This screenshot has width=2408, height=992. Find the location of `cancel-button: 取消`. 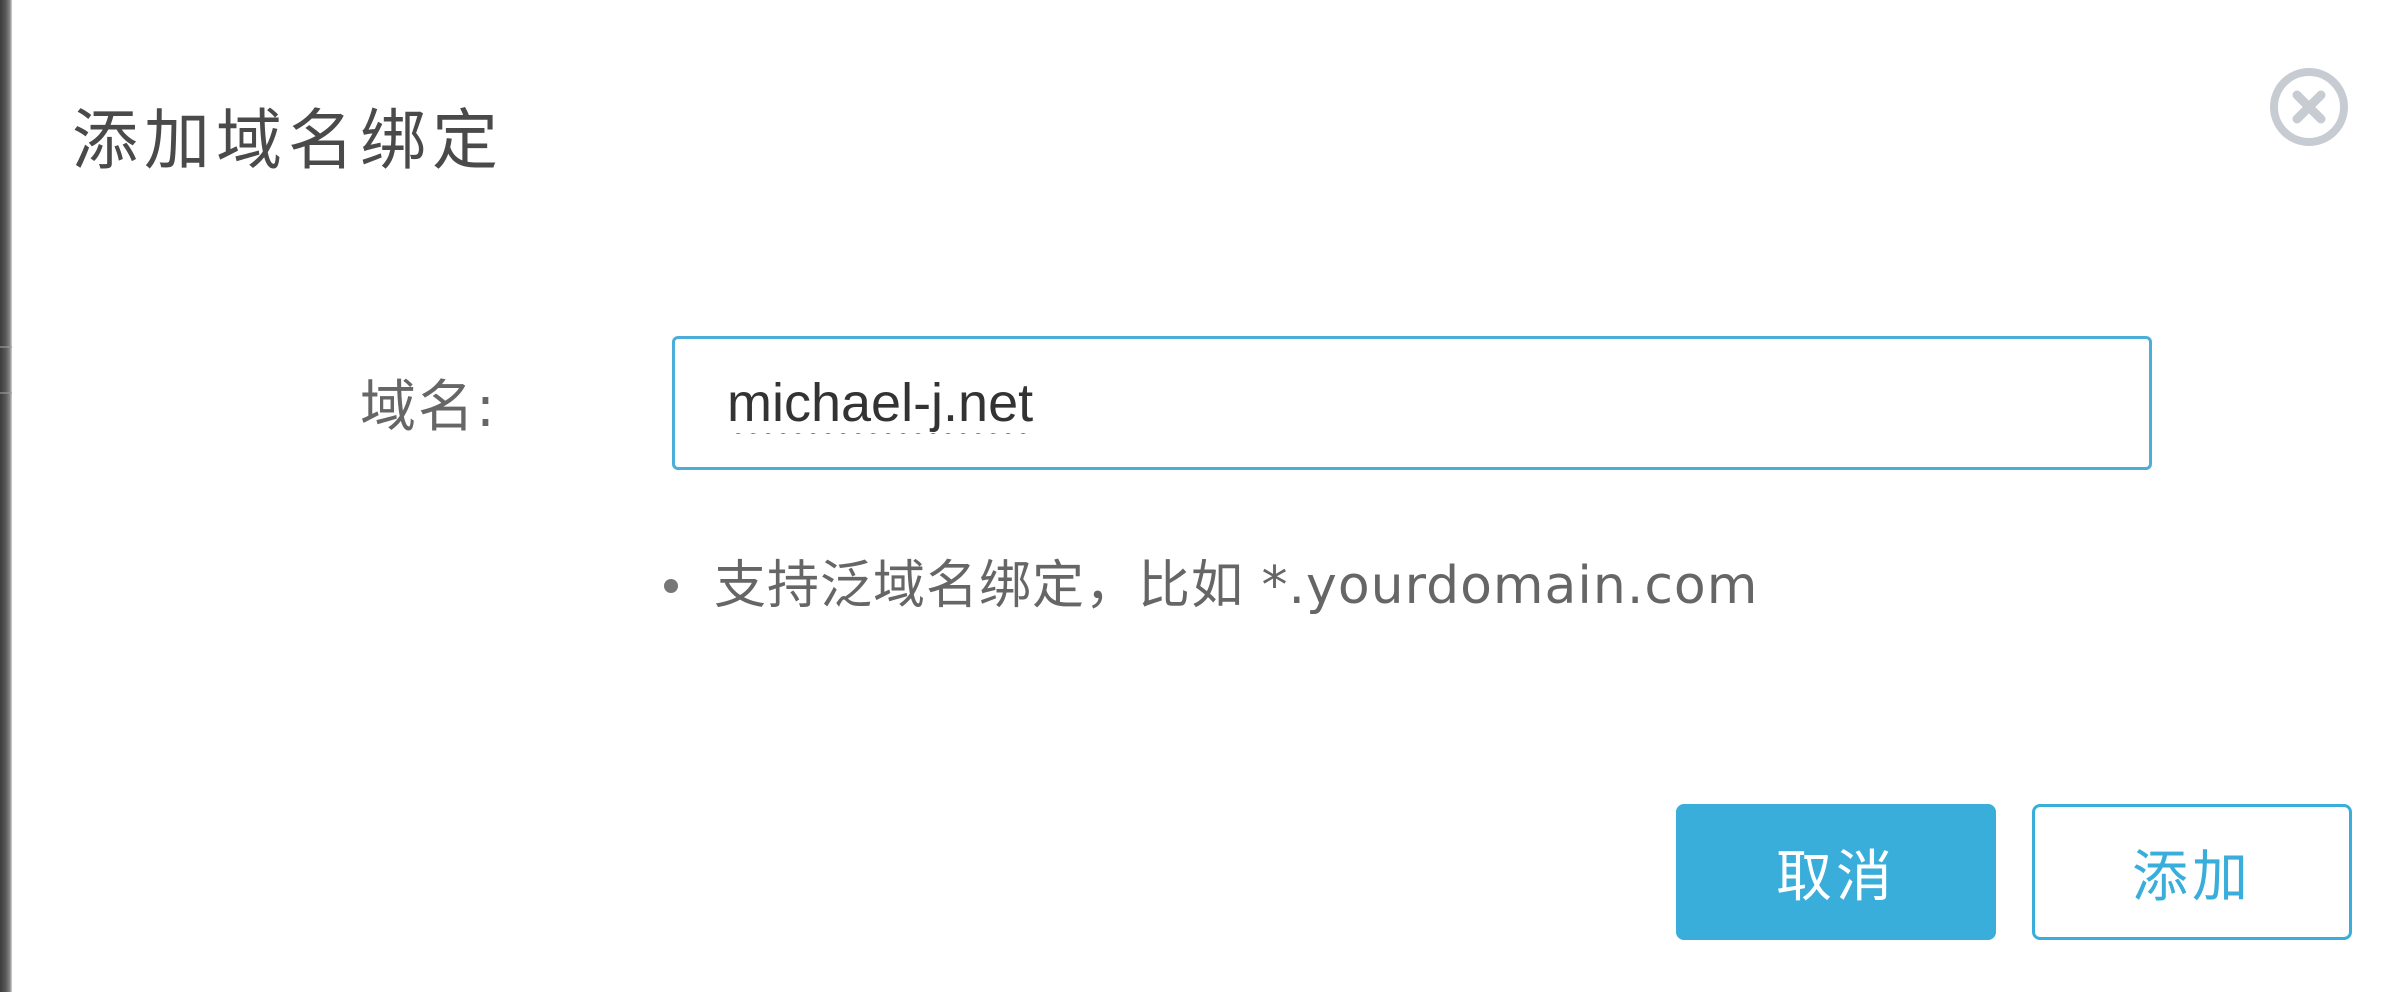

cancel-button: 取消 is located at coordinates (1836, 872).